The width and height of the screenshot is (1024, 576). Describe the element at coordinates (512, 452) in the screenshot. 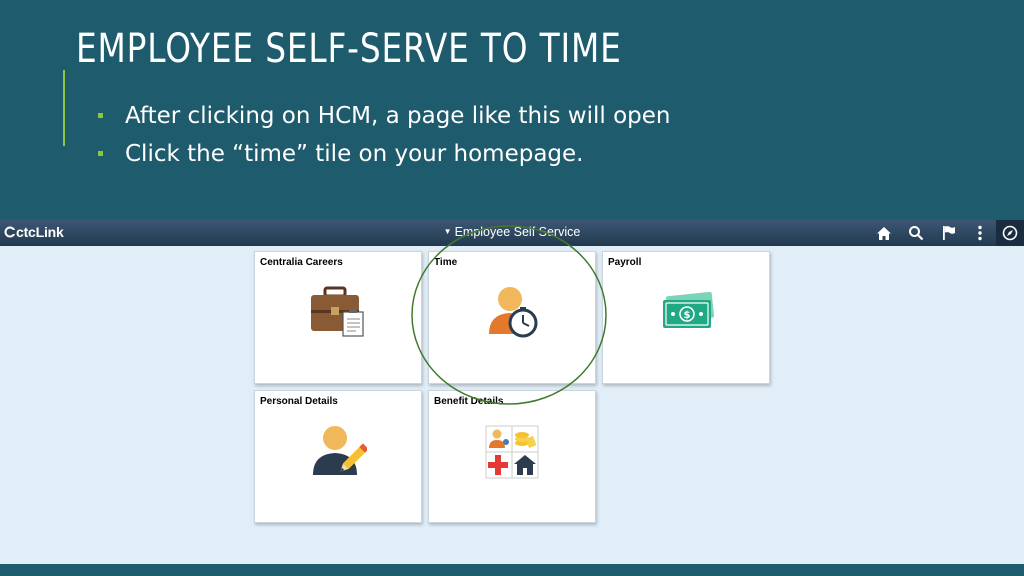

I see `benefits-grid-icon` at that location.